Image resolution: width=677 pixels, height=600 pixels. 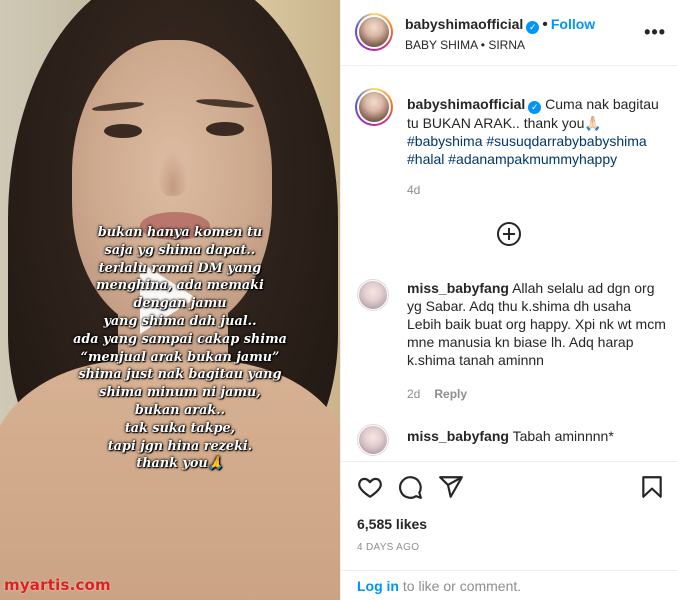 What do you see at coordinates (509, 507) in the screenshot?
I see `action-bar: 6,585 likes 4 DAYS AGO` at bounding box center [509, 507].